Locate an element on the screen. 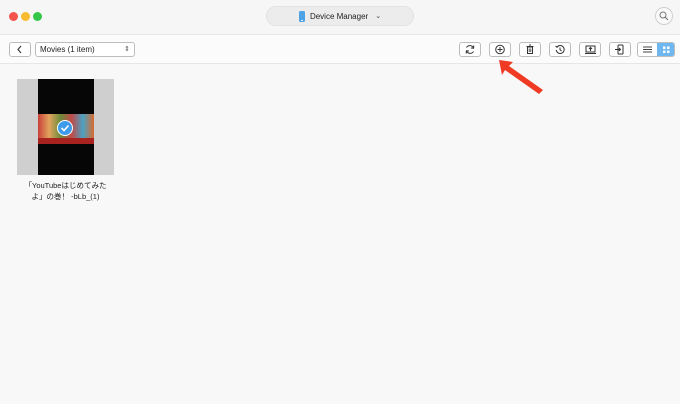 The width and height of the screenshot is (680, 404). to-device-icon is located at coordinates (619, 49).